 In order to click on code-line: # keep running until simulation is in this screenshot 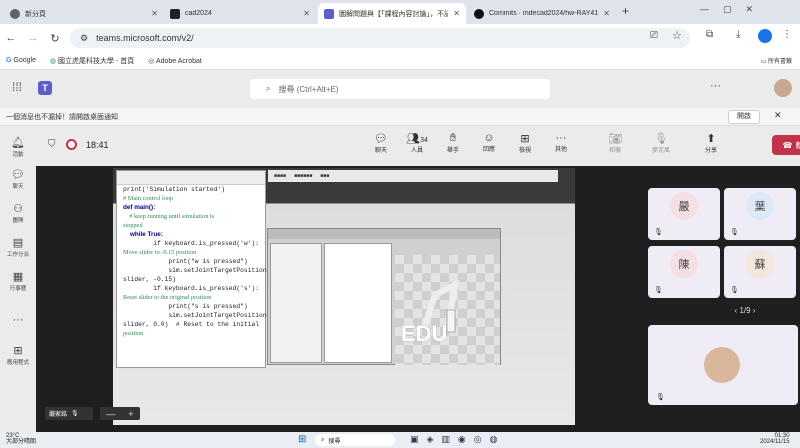, I will do `click(169, 216)`.